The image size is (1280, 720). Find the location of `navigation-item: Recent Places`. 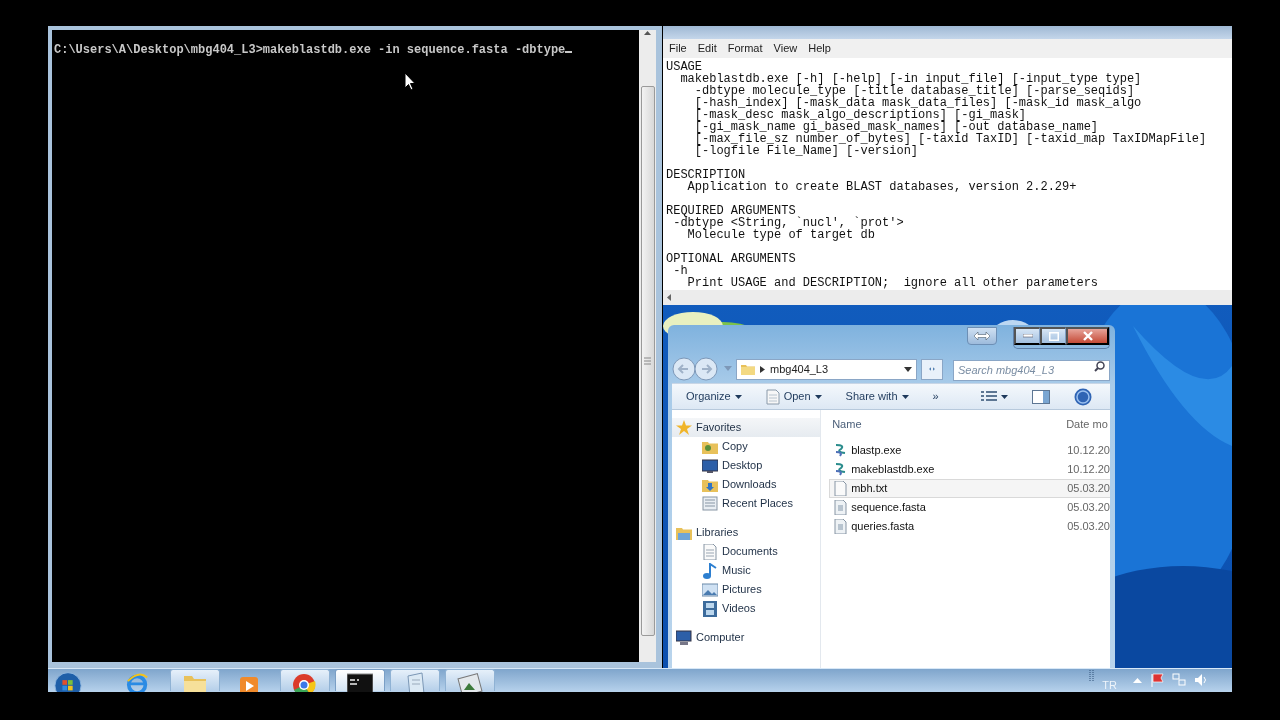

navigation-item: Recent Places is located at coordinates (746, 503).